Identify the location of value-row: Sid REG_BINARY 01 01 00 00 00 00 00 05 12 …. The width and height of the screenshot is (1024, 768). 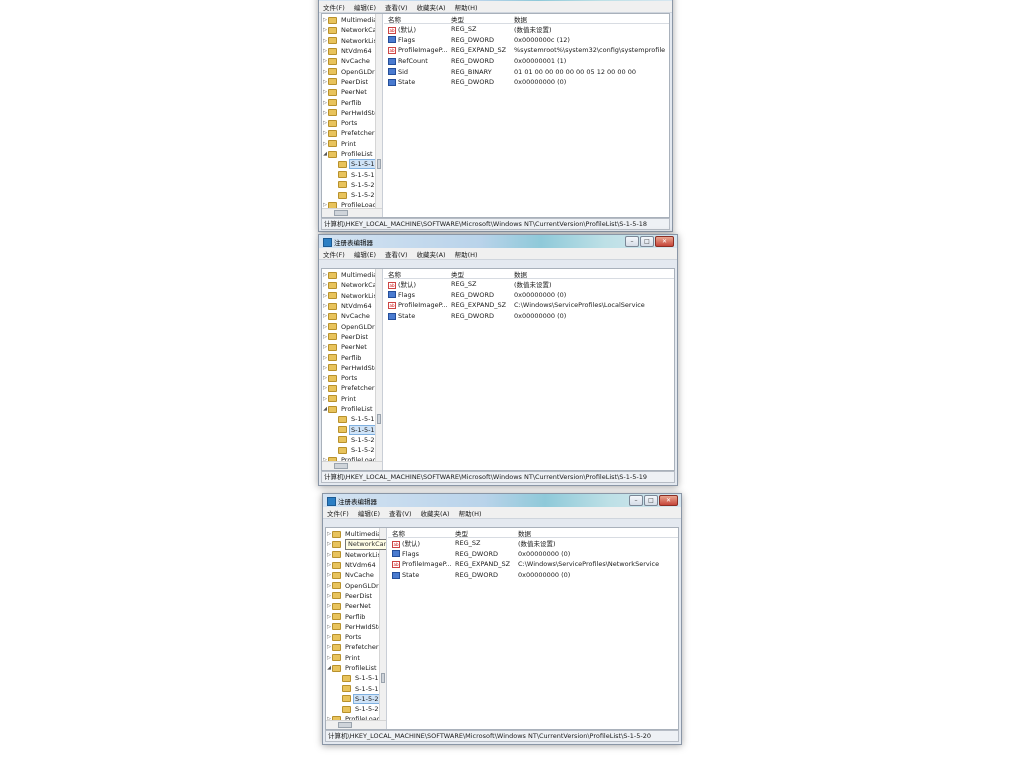
(526, 71).